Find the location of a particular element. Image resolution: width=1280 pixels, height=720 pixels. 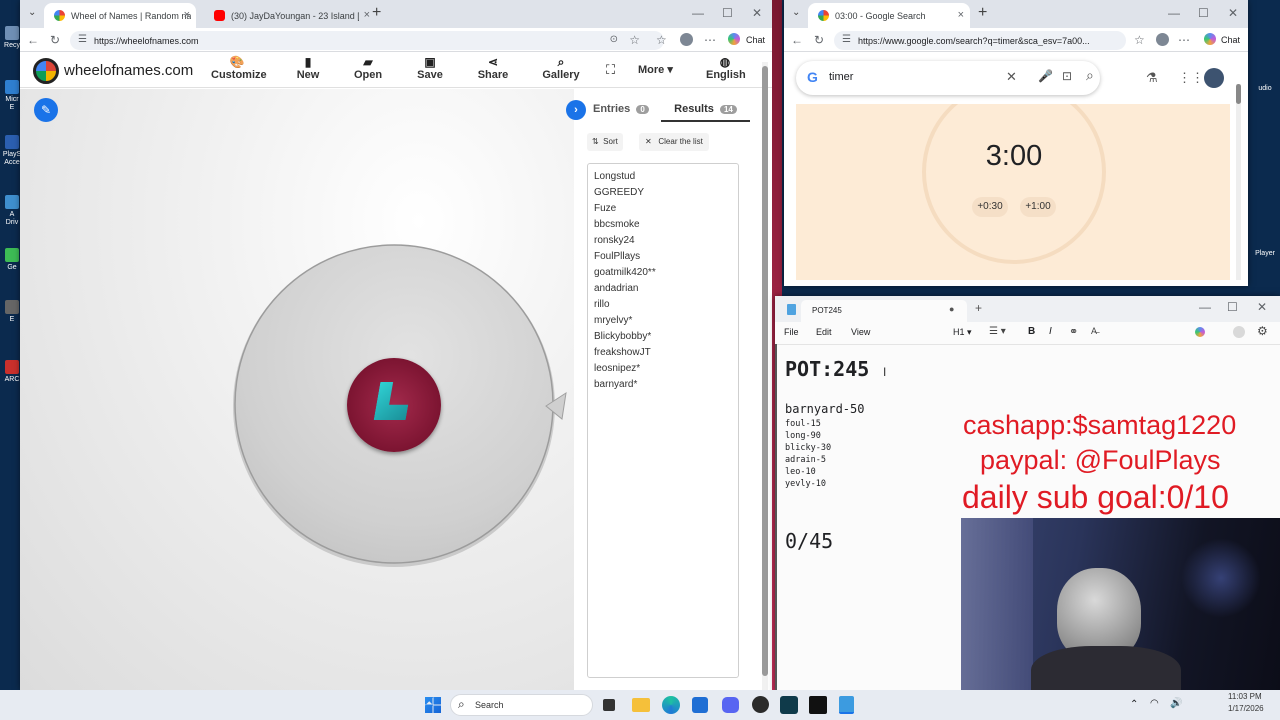

google-search-box: G timer ✕ 🎤 ⊡ ⌕ is located at coordinates (948, 78).